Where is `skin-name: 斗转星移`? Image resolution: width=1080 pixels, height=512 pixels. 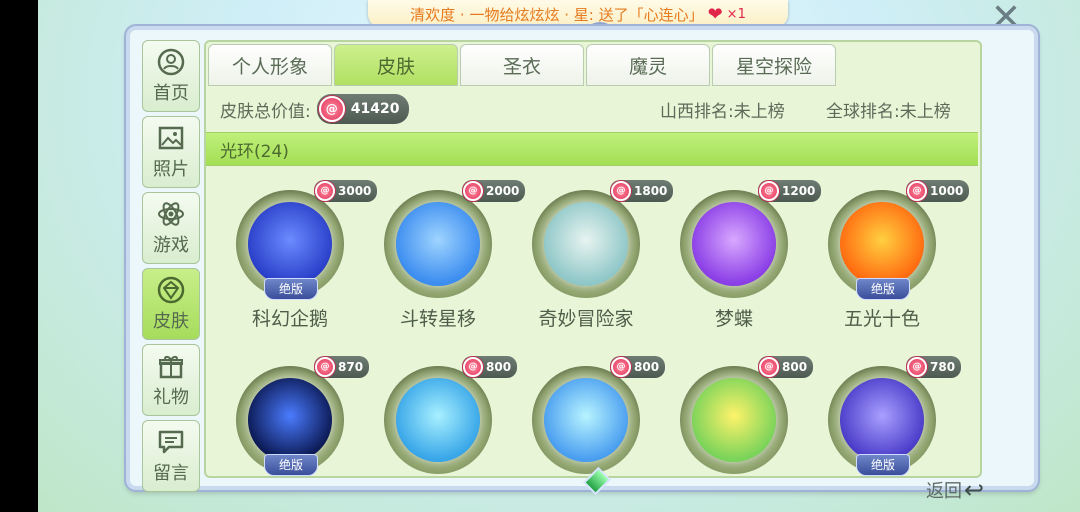
skin-name: 斗转星移 is located at coordinates (437, 319).